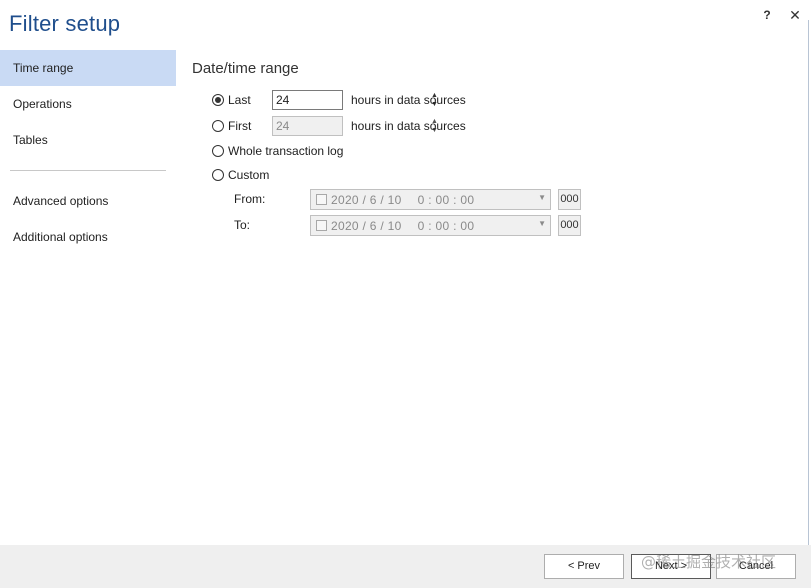  I want to click on last-hours-stepper: ▲ ▼, so click(355, 100).